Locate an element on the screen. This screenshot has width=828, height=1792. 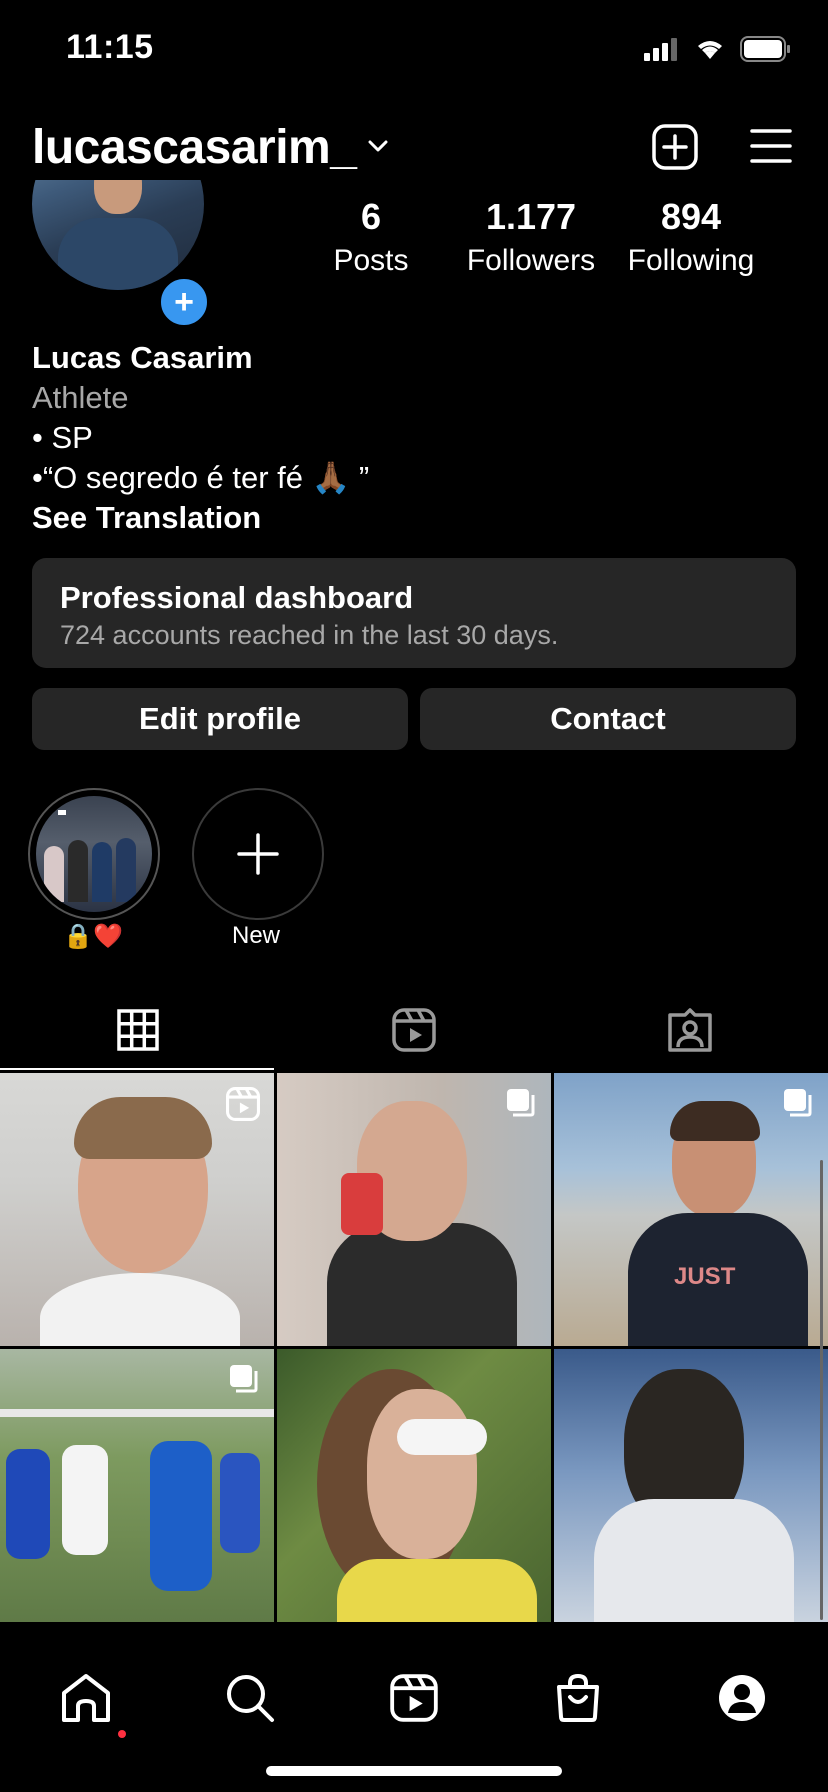
status-icons is located at coordinates (718, 49).